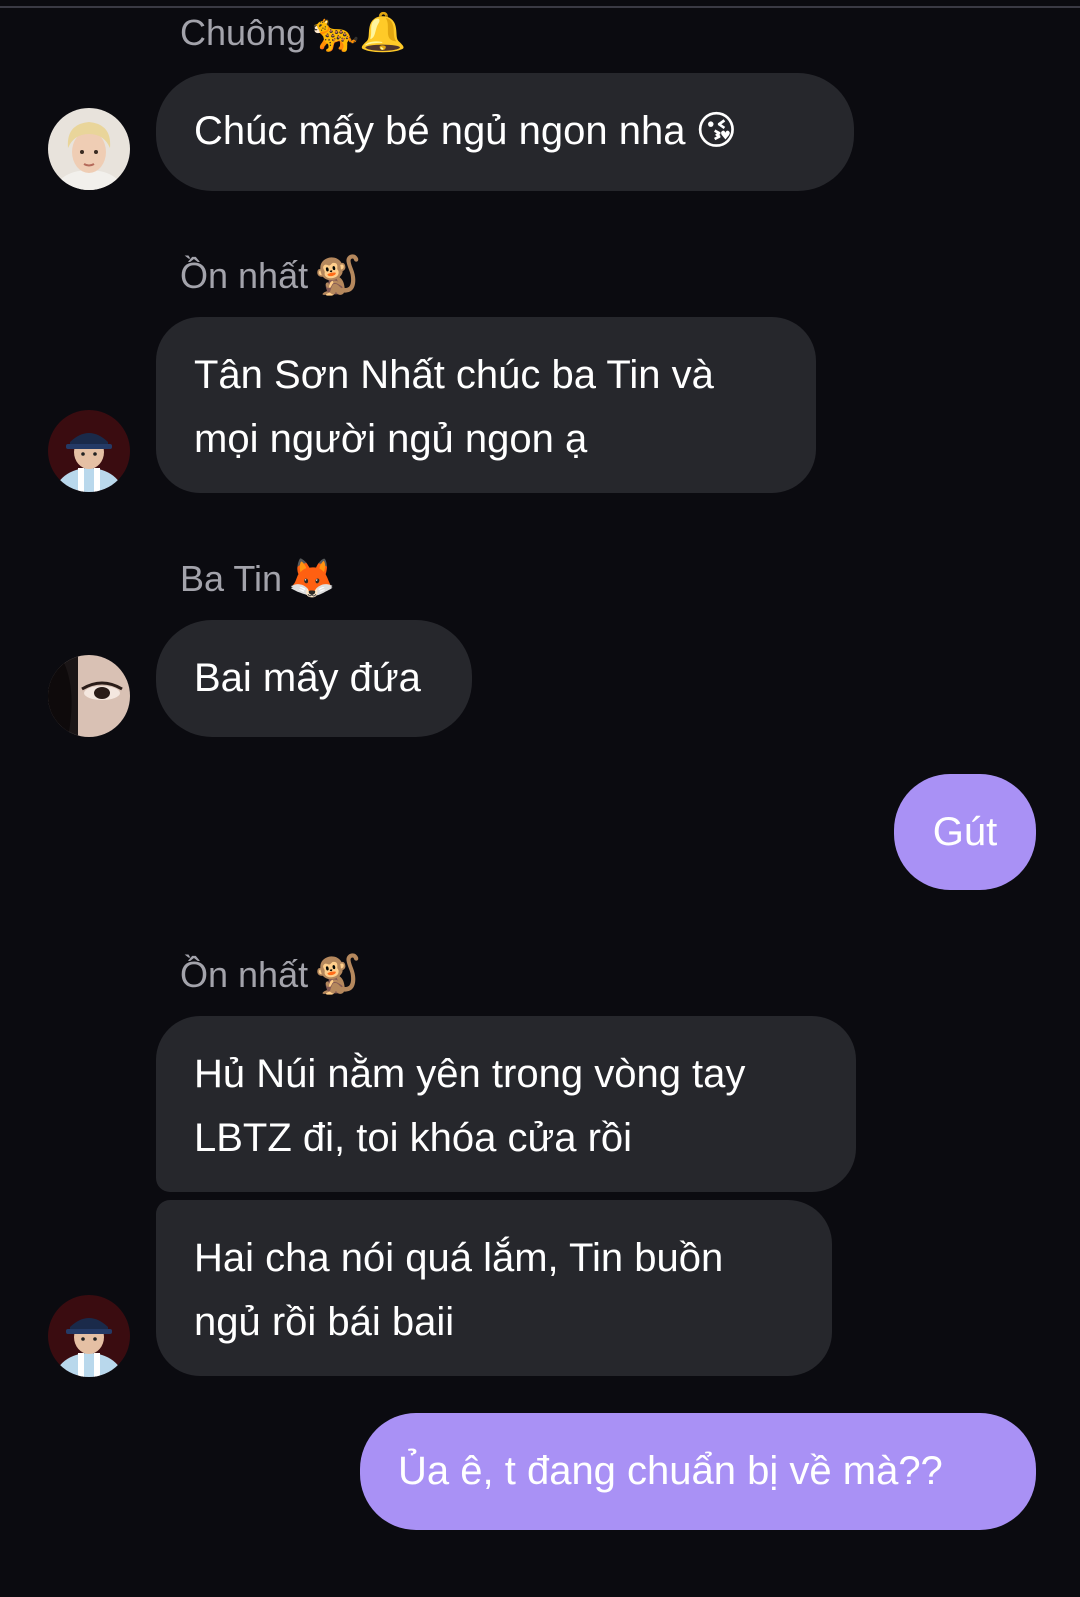  Describe the element at coordinates (716, 131) in the screenshot. I see `kiss-emoji-icon: 😘` at that location.